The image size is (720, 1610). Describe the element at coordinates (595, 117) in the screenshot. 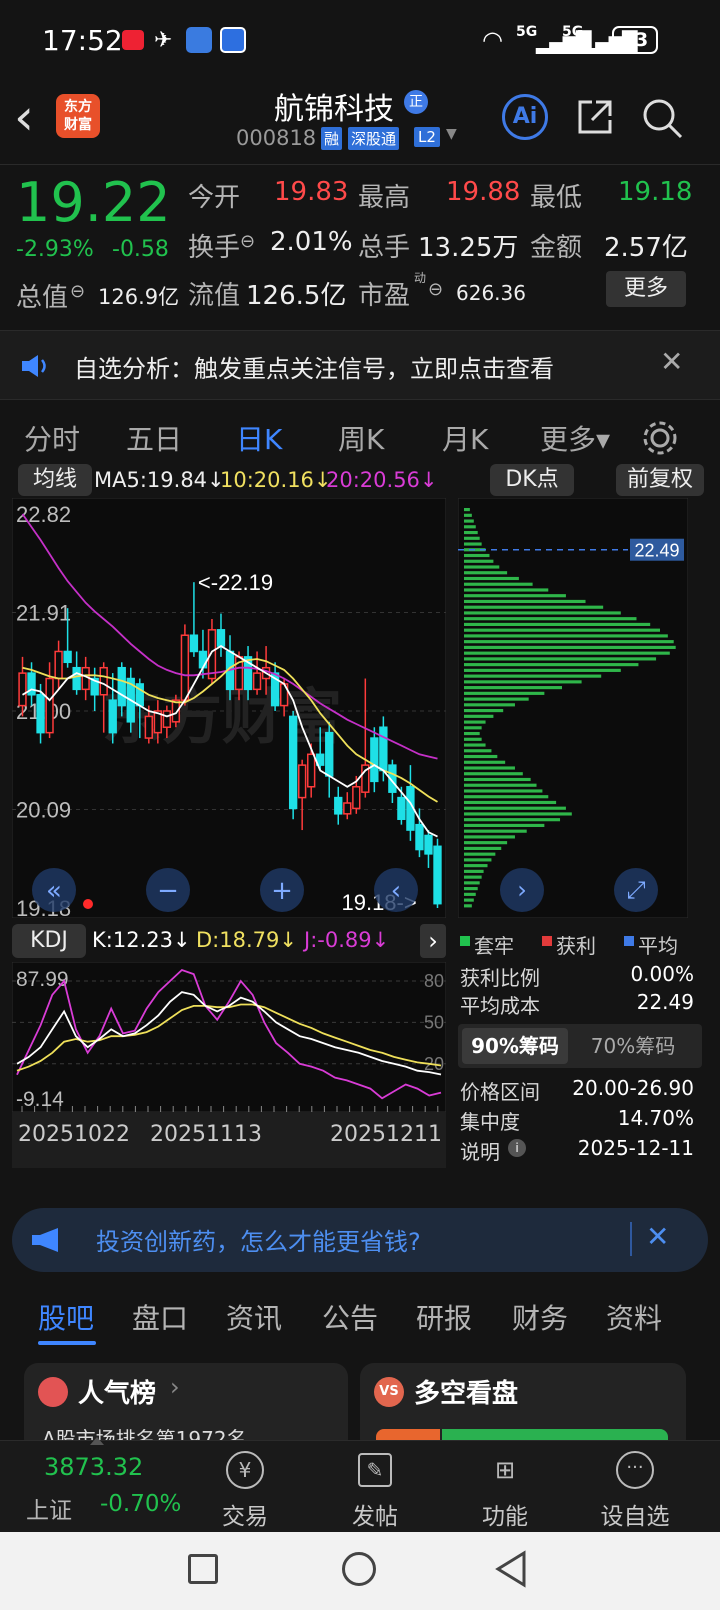

I see `share-icon` at that location.